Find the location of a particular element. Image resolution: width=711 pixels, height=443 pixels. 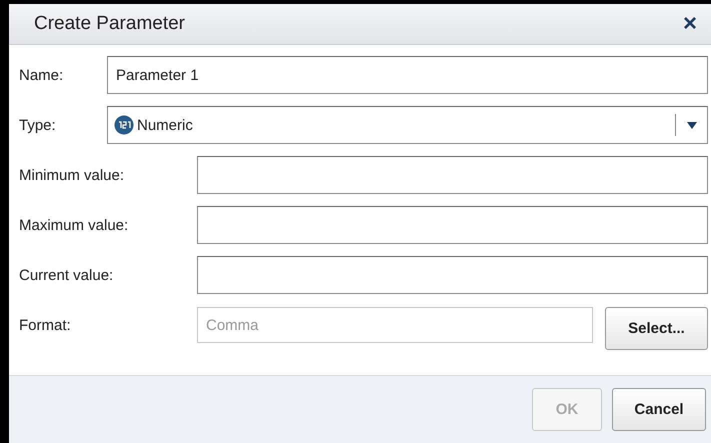

dropdown-arrow-icon is located at coordinates (692, 125).